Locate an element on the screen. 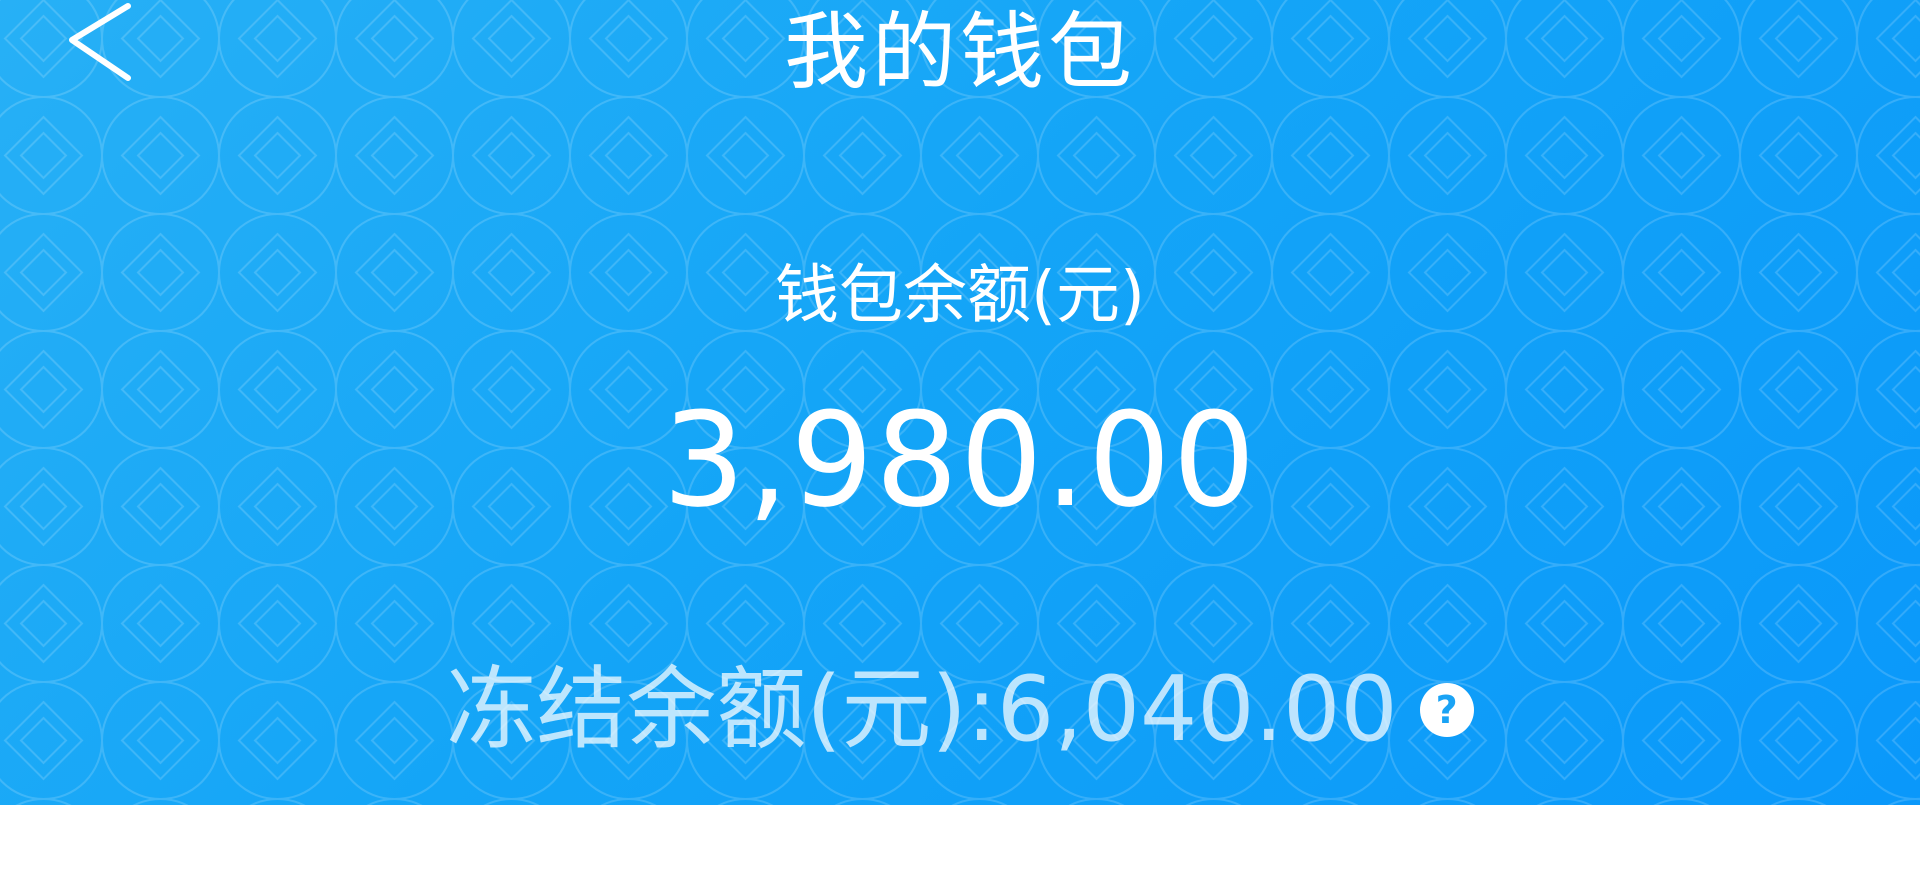 The height and width of the screenshot is (896, 1920). frozen-balance-text: 冻结余额(元):6,040.00 is located at coordinates (922, 709).